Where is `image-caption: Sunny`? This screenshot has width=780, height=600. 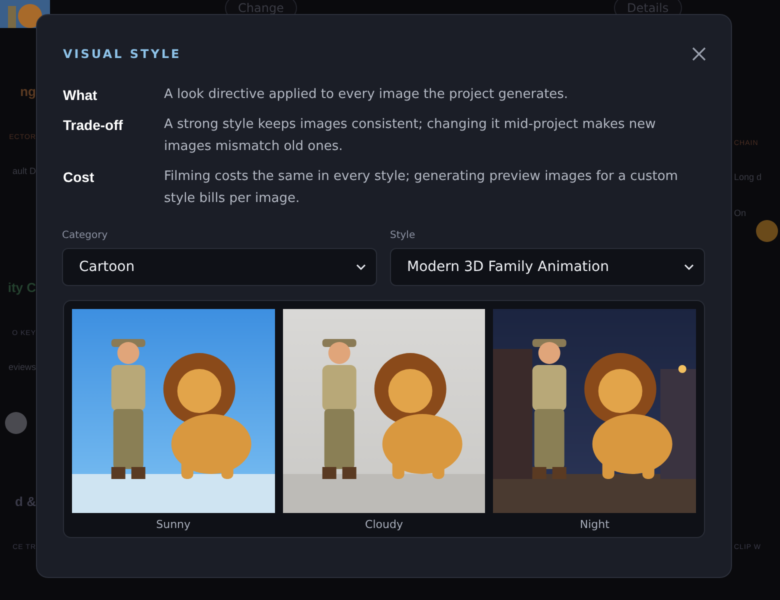 image-caption: Sunny is located at coordinates (173, 524).